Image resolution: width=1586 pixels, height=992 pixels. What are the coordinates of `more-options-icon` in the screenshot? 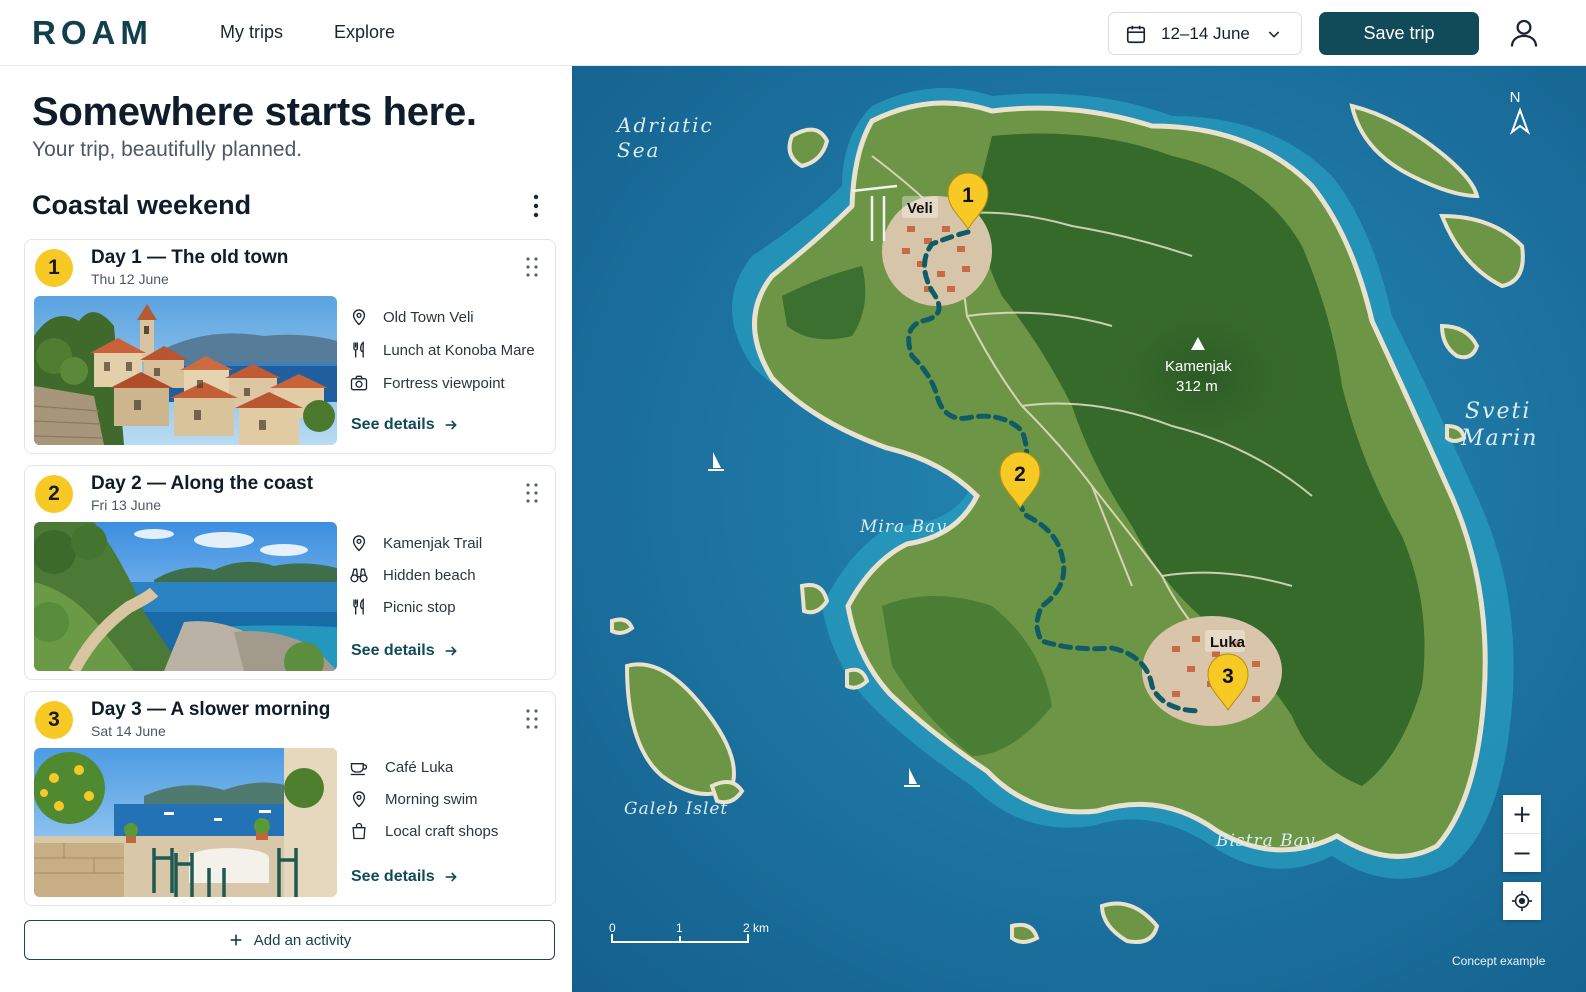 It's located at (536, 206).